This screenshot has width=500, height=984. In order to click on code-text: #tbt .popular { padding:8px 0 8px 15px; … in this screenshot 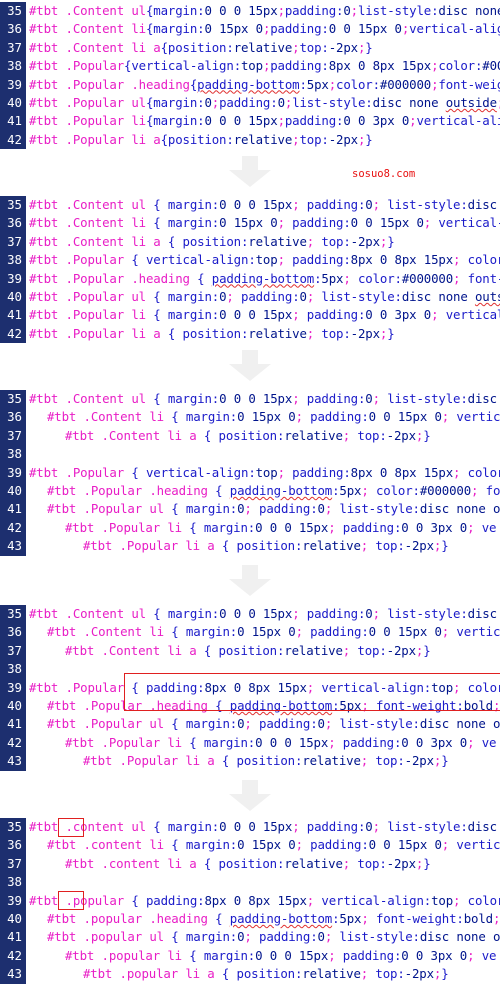, I will do `click(264, 900)`.